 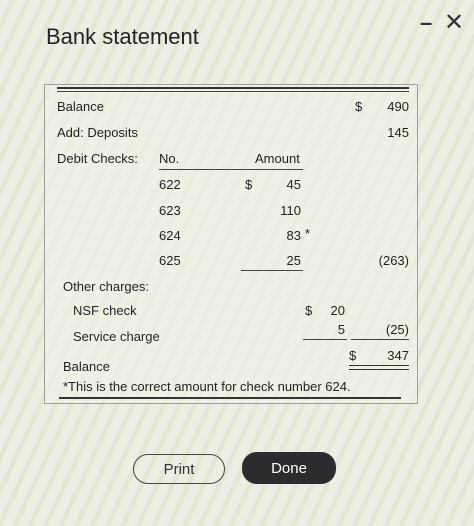 I want to click on ending-double-rule, so click(x=379, y=367).